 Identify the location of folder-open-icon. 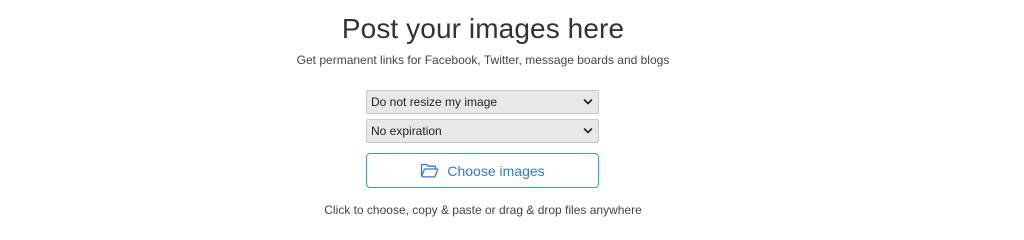
(430, 170).